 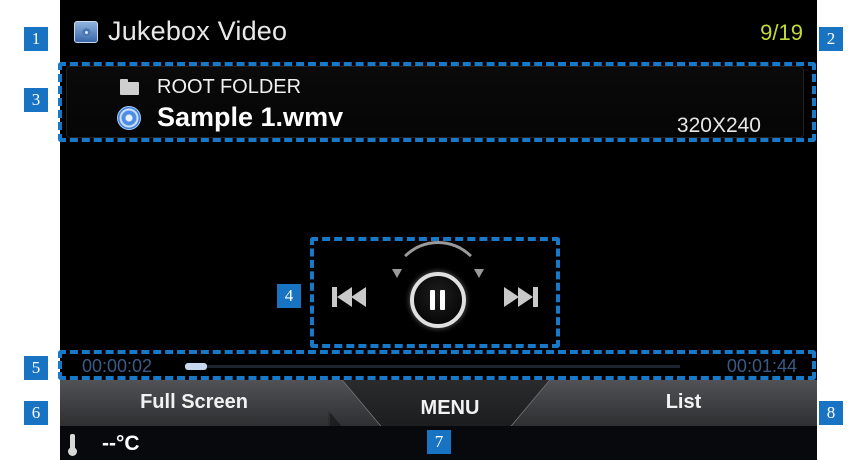 I want to click on callout-marker-5: 5, so click(x=36, y=368).